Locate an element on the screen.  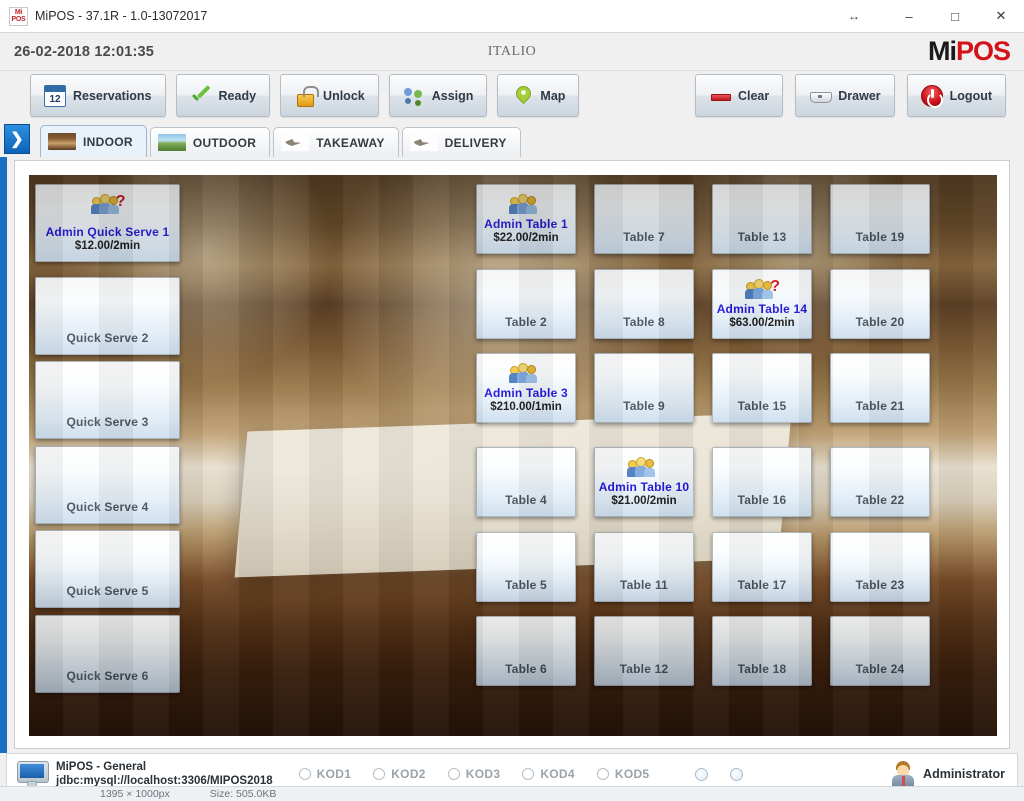
reservations-button: Reservations is located at coordinates (98, 95).